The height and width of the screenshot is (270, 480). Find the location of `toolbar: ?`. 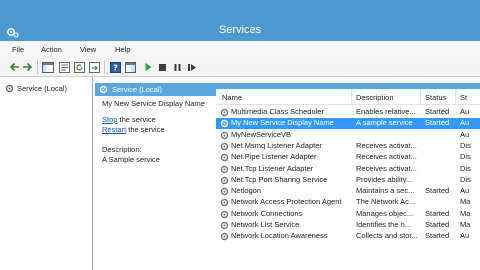

toolbar: ? is located at coordinates (240, 67).